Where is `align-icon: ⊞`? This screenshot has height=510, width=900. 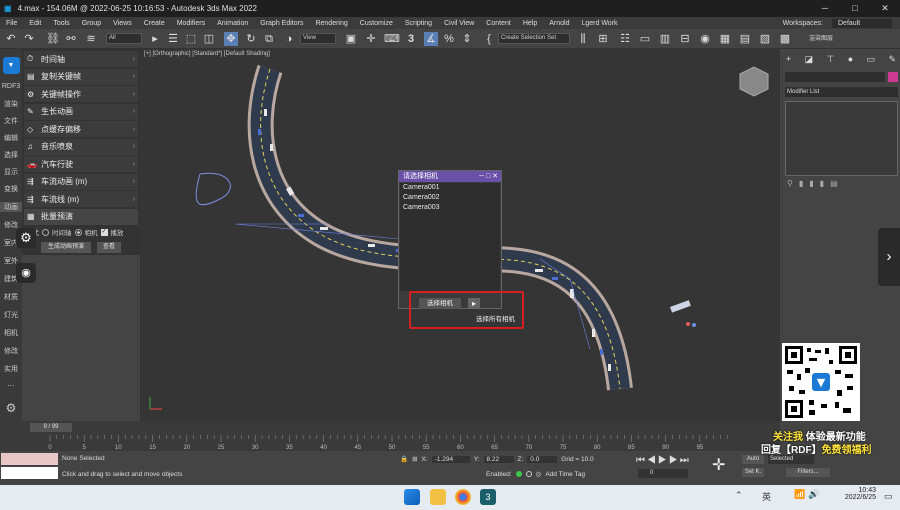
align-icon: ⊞ is located at coordinates (603, 39).